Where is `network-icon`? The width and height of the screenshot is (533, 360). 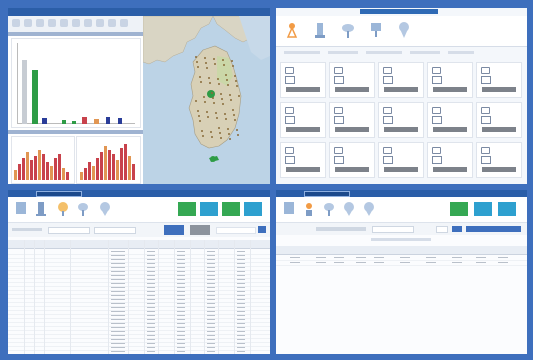
network-icon is located at coordinates (376, 30).